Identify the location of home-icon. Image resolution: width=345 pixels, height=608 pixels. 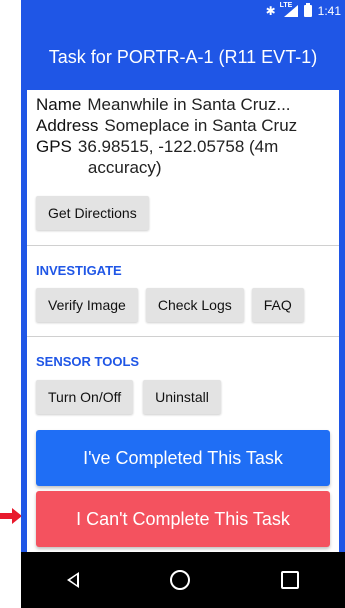
(179, 580).